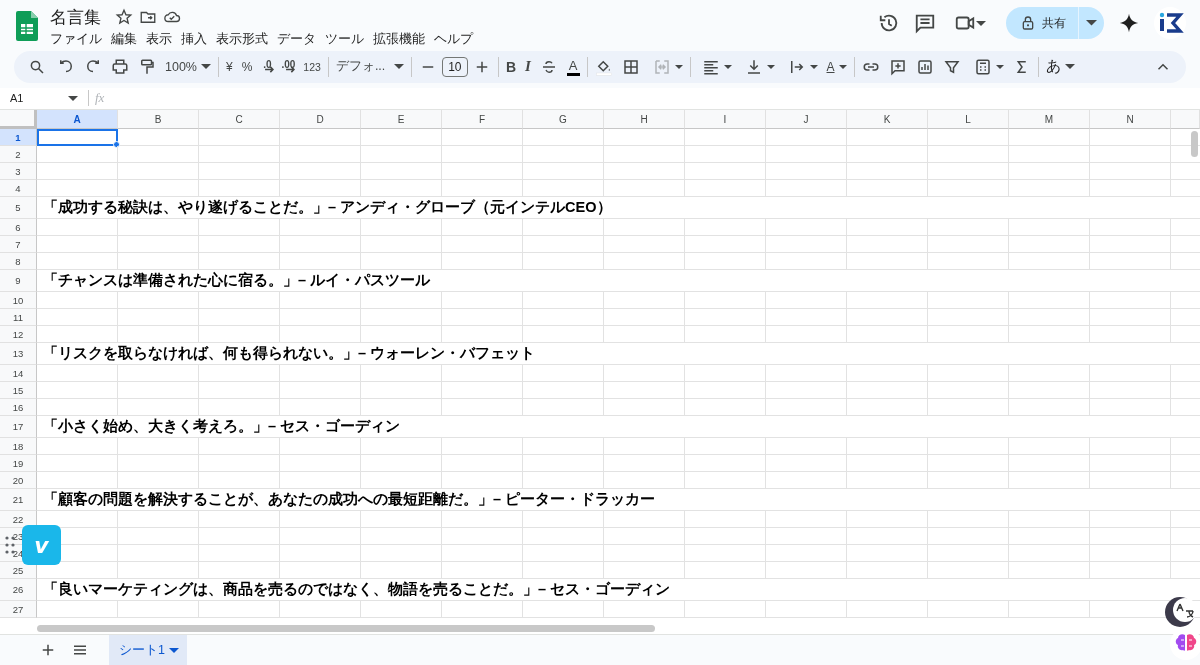 The height and width of the screenshot is (665, 1200). What do you see at coordinates (18, 172) in the screenshot?
I see `row-header: 3` at bounding box center [18, 172].